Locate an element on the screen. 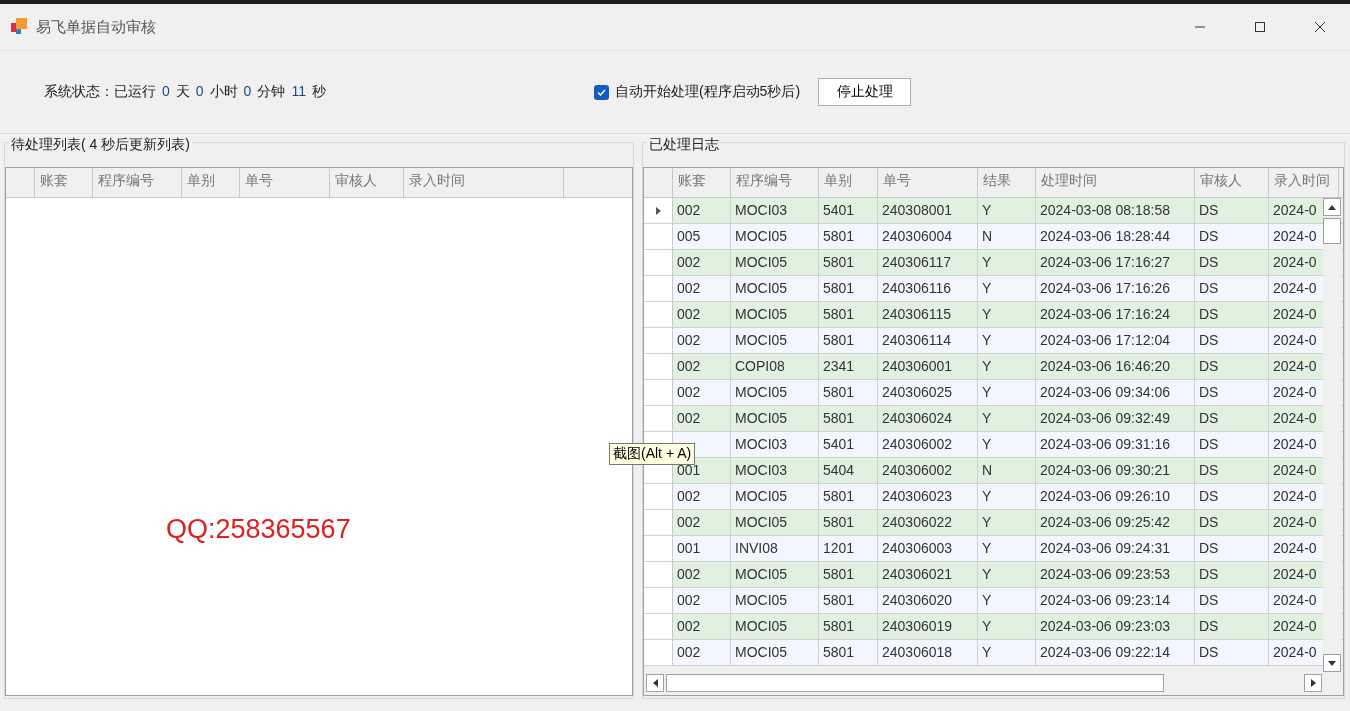 The image size is (1350, 711). table-cell: 2024-03-08 08:18:58 is located at coordinates (1115, 210).